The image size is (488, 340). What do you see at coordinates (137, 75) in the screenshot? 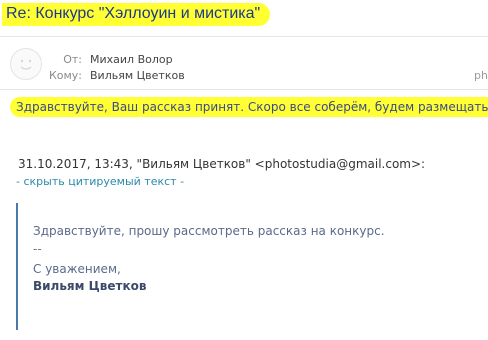
I see `to-value: Вильям Цветков` at bounding box center [137, 75].